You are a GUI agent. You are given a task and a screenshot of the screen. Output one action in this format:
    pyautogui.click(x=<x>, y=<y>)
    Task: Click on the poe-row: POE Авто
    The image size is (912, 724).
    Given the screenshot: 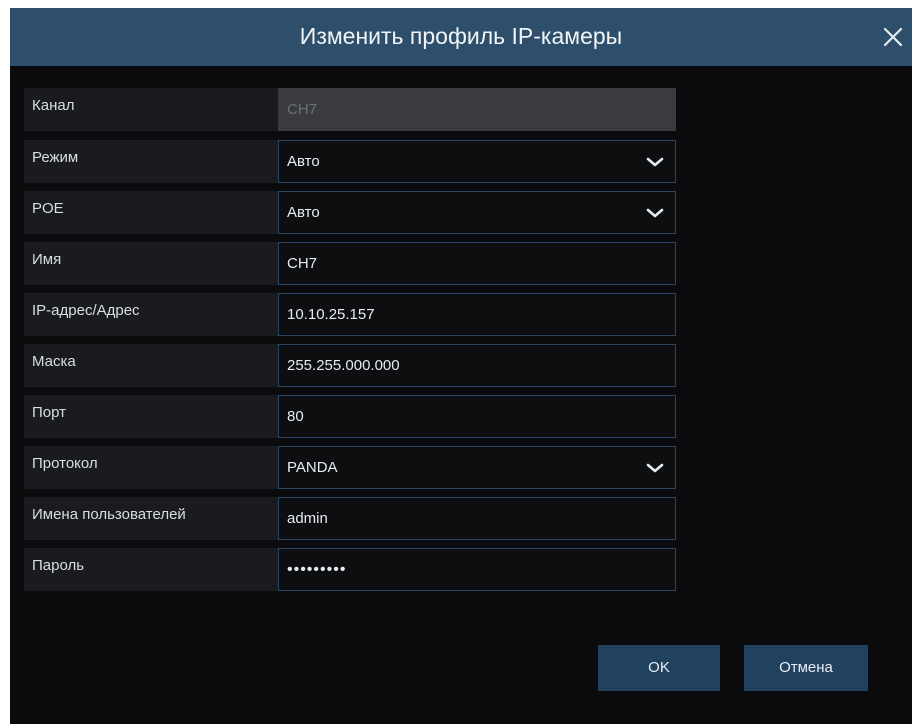 What is the action you would take?
    pyautogui.click(x=350, y=212)
    